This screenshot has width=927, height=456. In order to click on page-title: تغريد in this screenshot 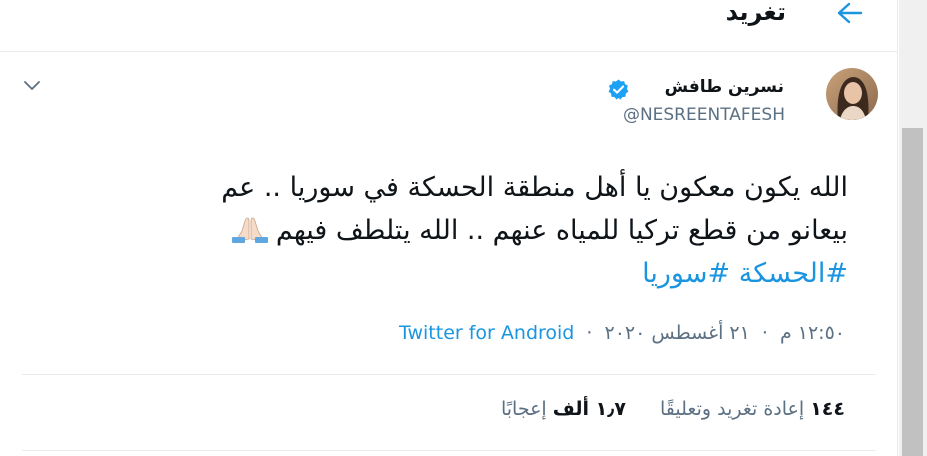, I will do `click(755, 13)`.